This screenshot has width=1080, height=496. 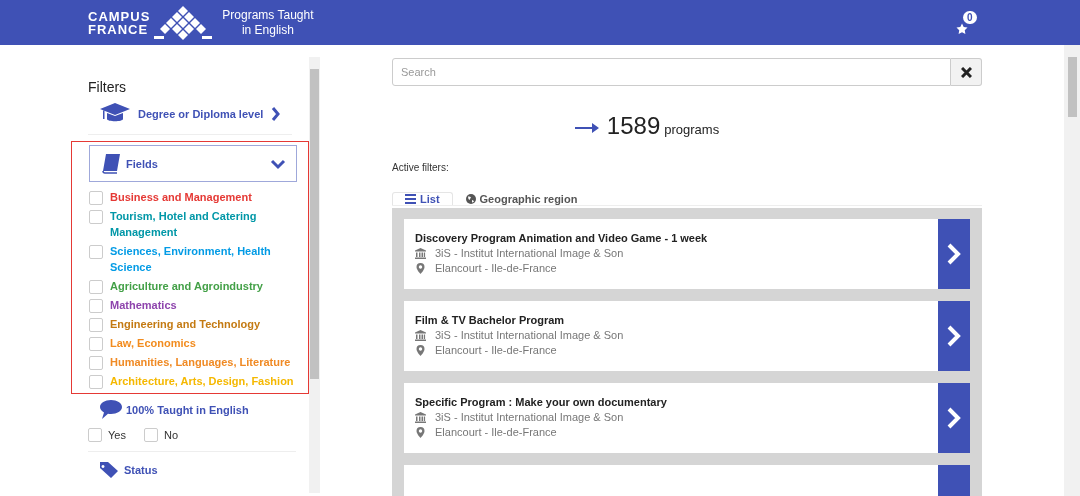 I want to click on field-option-label: Tourism, Hotel and Catering Management, so click(x=205, y=224).